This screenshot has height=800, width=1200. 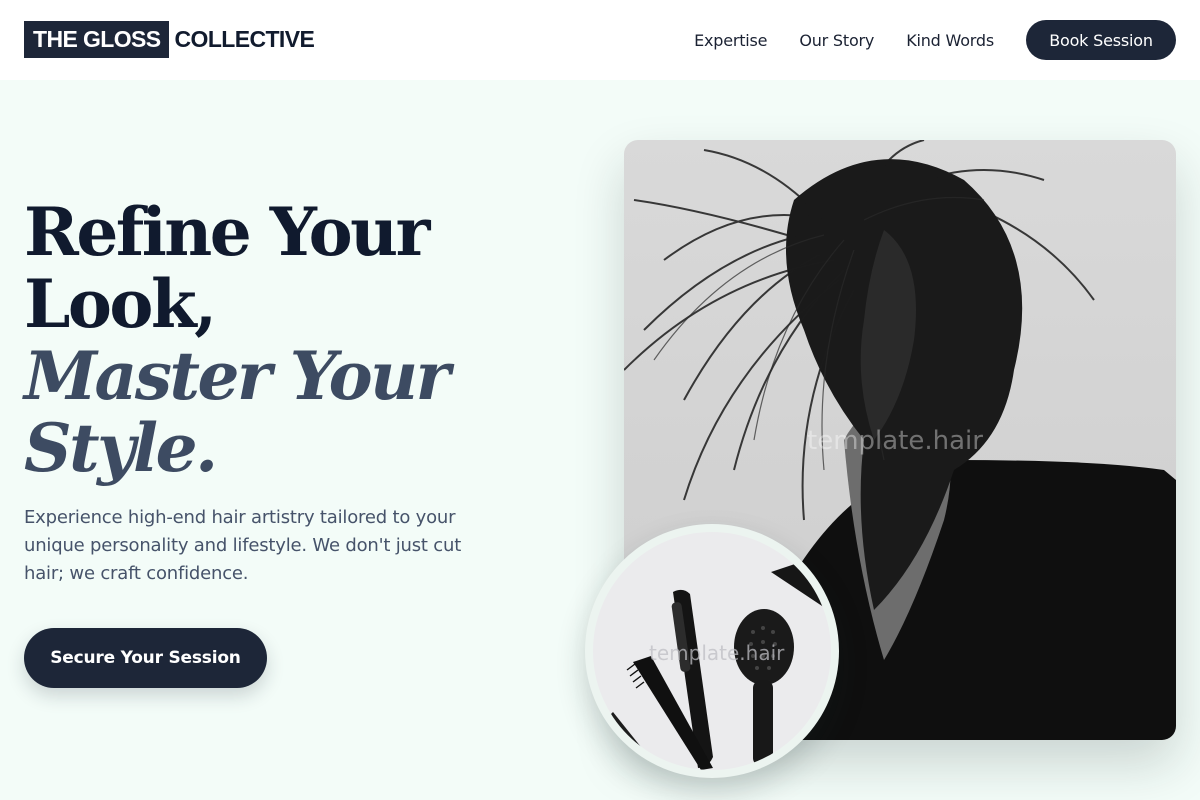 I want to click on headline-accent-line: Style., so click(x=121, y=448).